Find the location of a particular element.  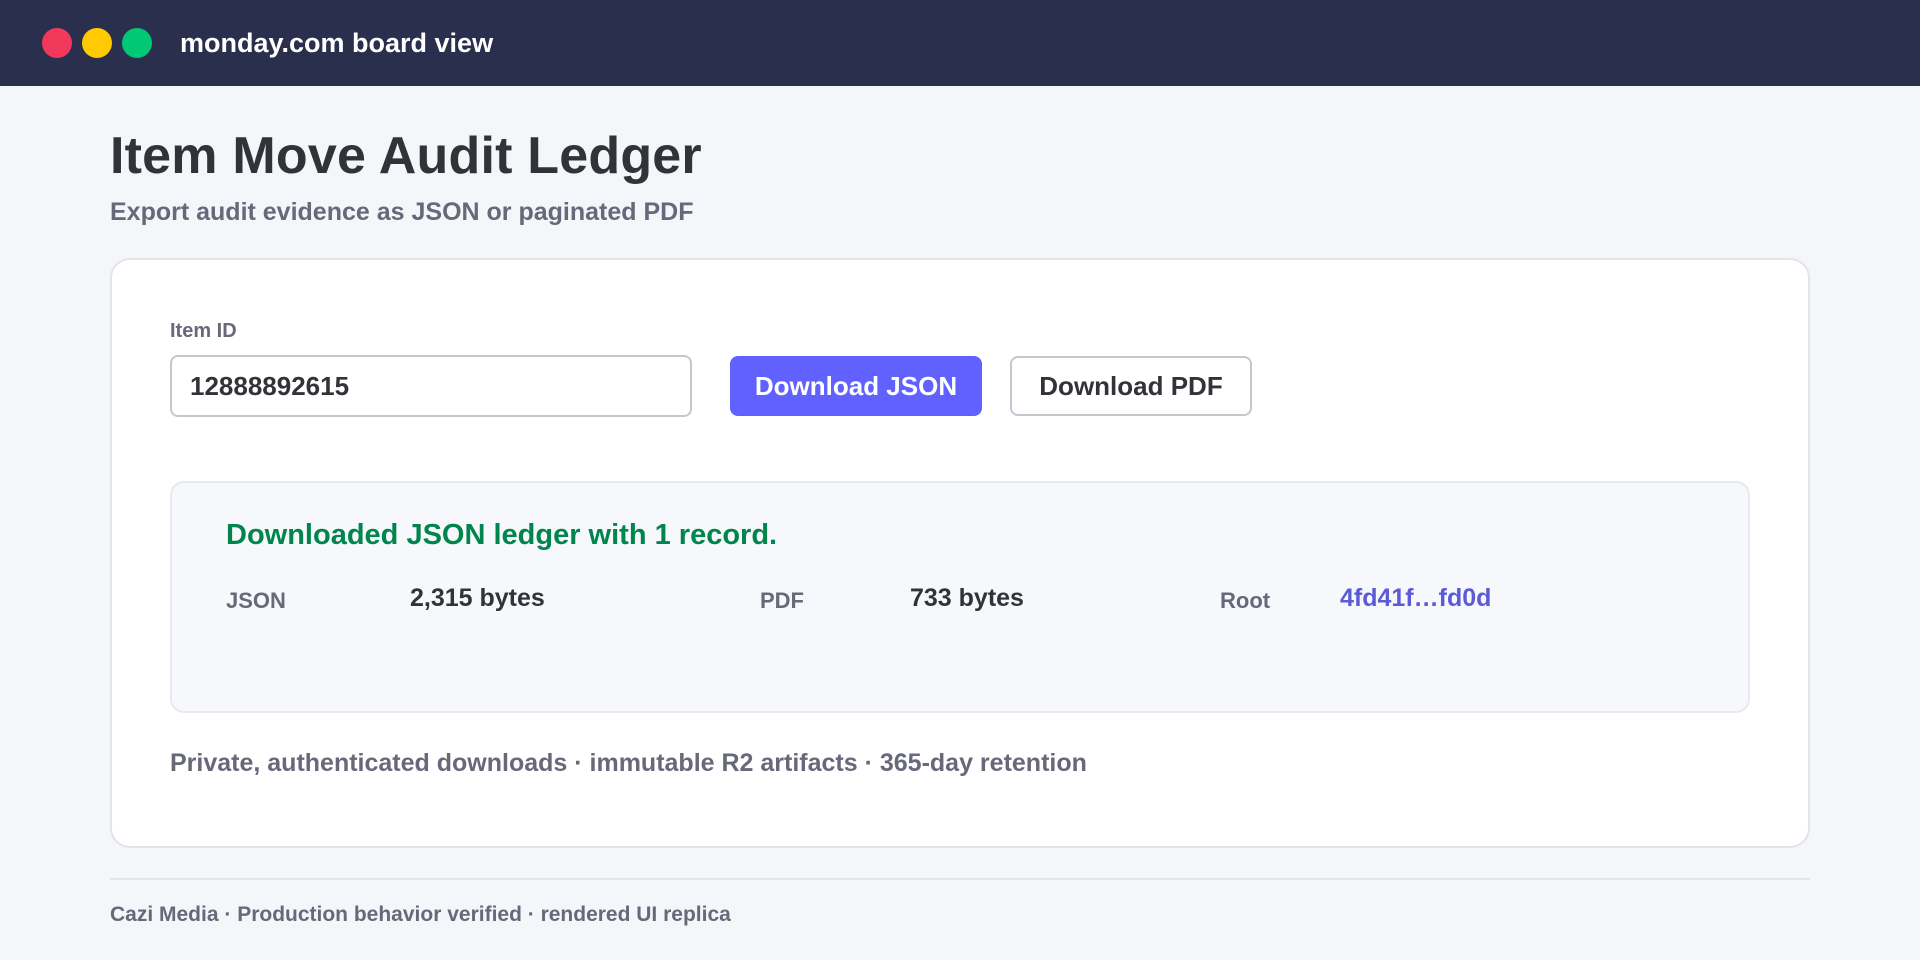

footer-divider is located at coordinates (960, 879).